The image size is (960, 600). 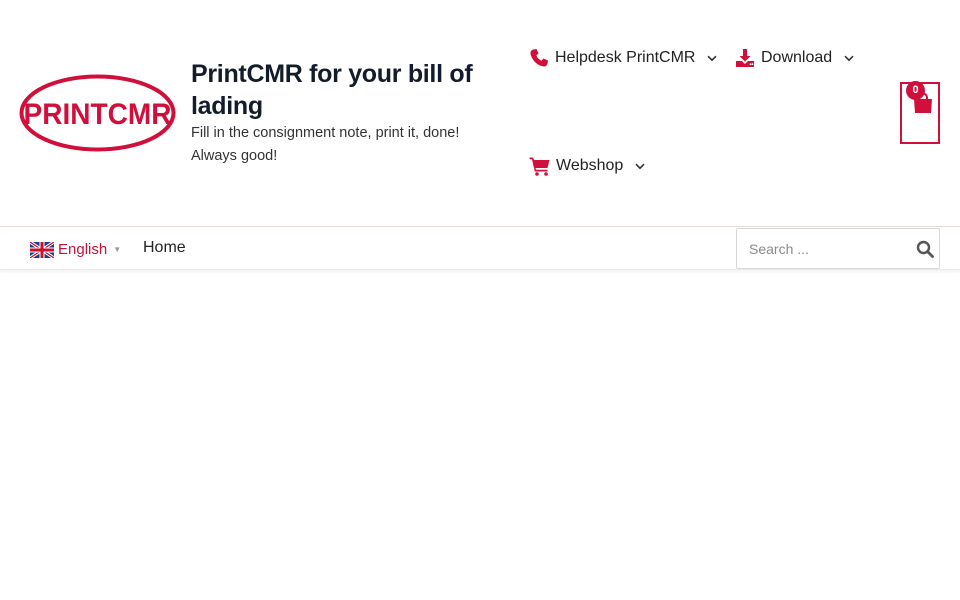 I want to click on menu-item-label: Helpdesk PrintCMR, so click(x=625, y=57).